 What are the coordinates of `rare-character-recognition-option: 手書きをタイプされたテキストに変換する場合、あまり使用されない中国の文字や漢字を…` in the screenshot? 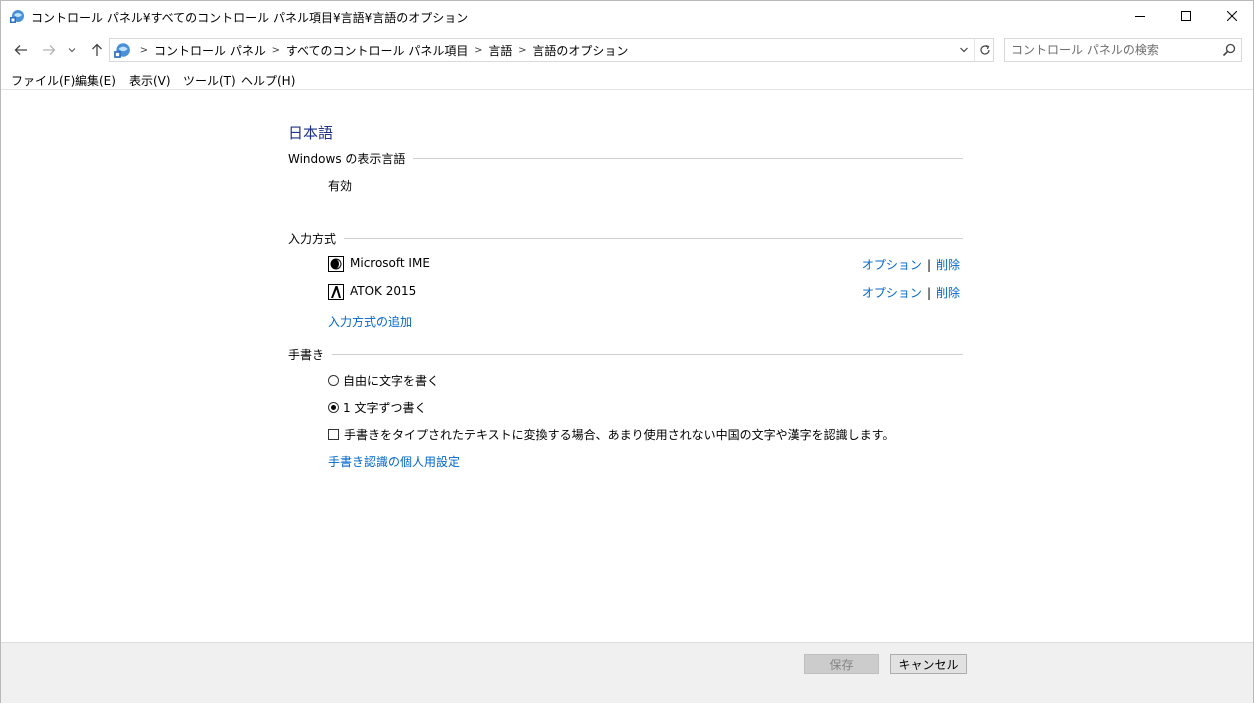 It's located at (611, 434).